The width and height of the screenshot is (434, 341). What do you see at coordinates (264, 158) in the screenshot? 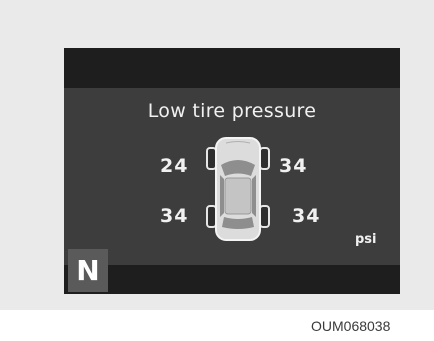
I see `front-right-tire-icon` at bounding box center [264, 158].